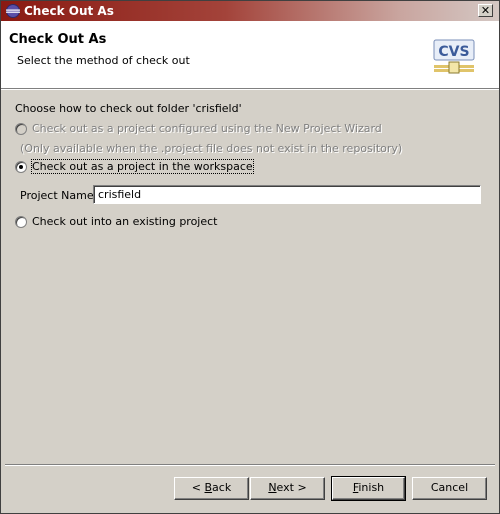  What do you see at coordinates (287, 194) in the screenshot?
I see `project-name-input` at bounding box center [287, 194].